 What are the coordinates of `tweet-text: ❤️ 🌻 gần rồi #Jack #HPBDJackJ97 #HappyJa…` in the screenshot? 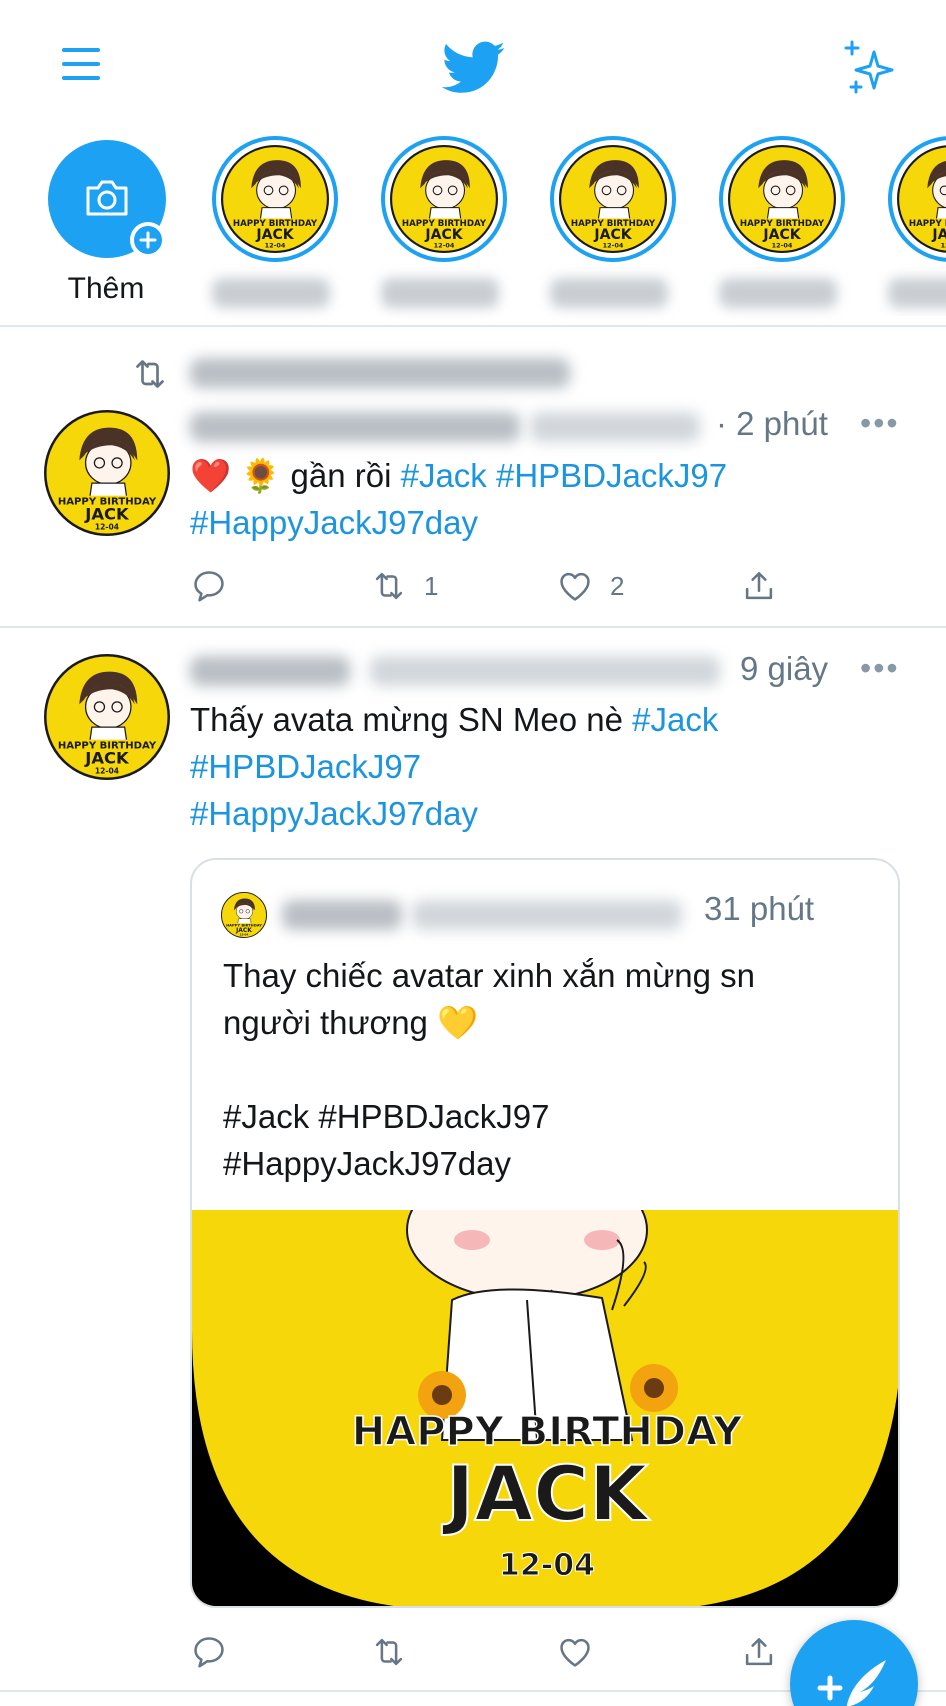 It's located at (550, 499).